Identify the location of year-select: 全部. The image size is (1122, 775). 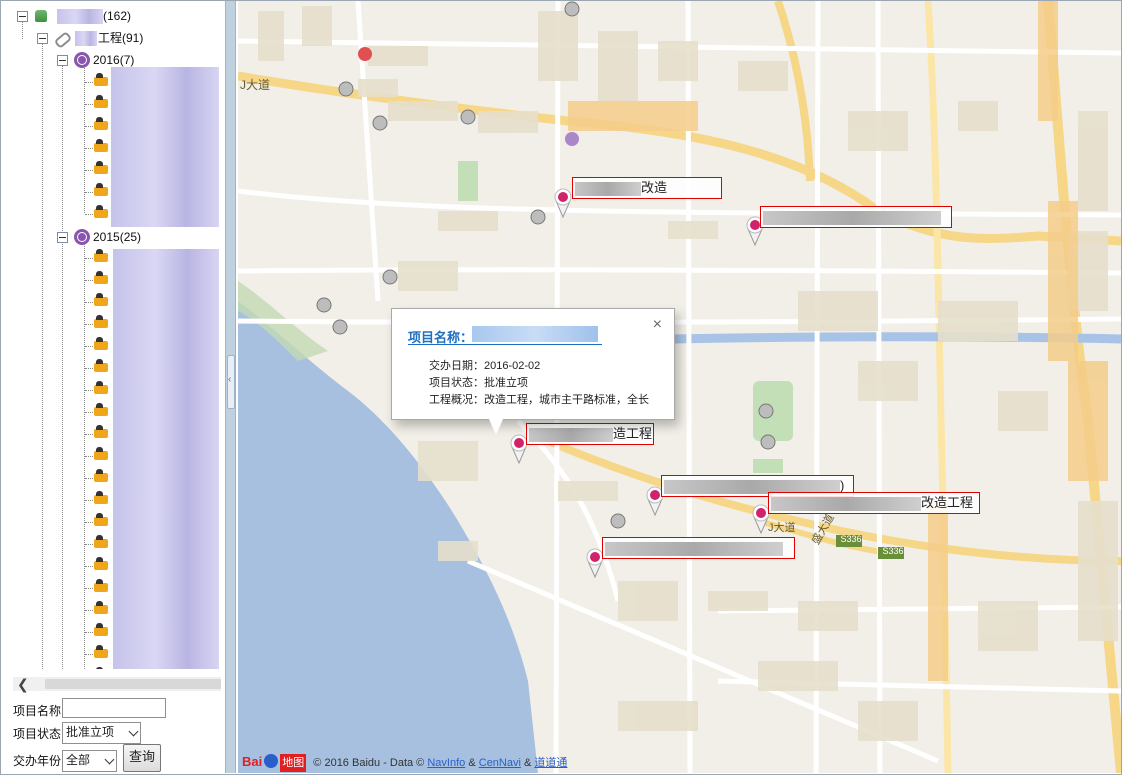
(89, 761).